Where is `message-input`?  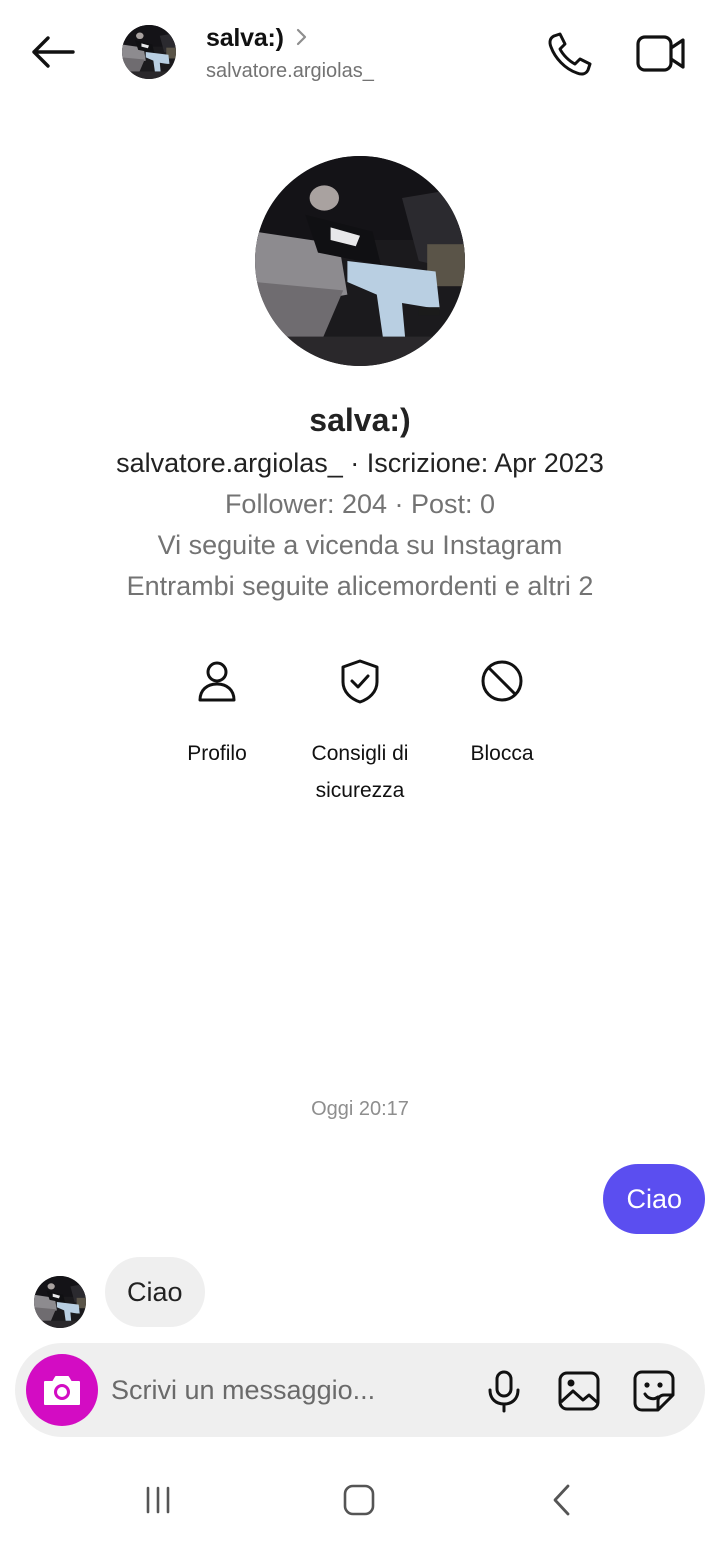
message-input is located at coordinates (286, 1390).